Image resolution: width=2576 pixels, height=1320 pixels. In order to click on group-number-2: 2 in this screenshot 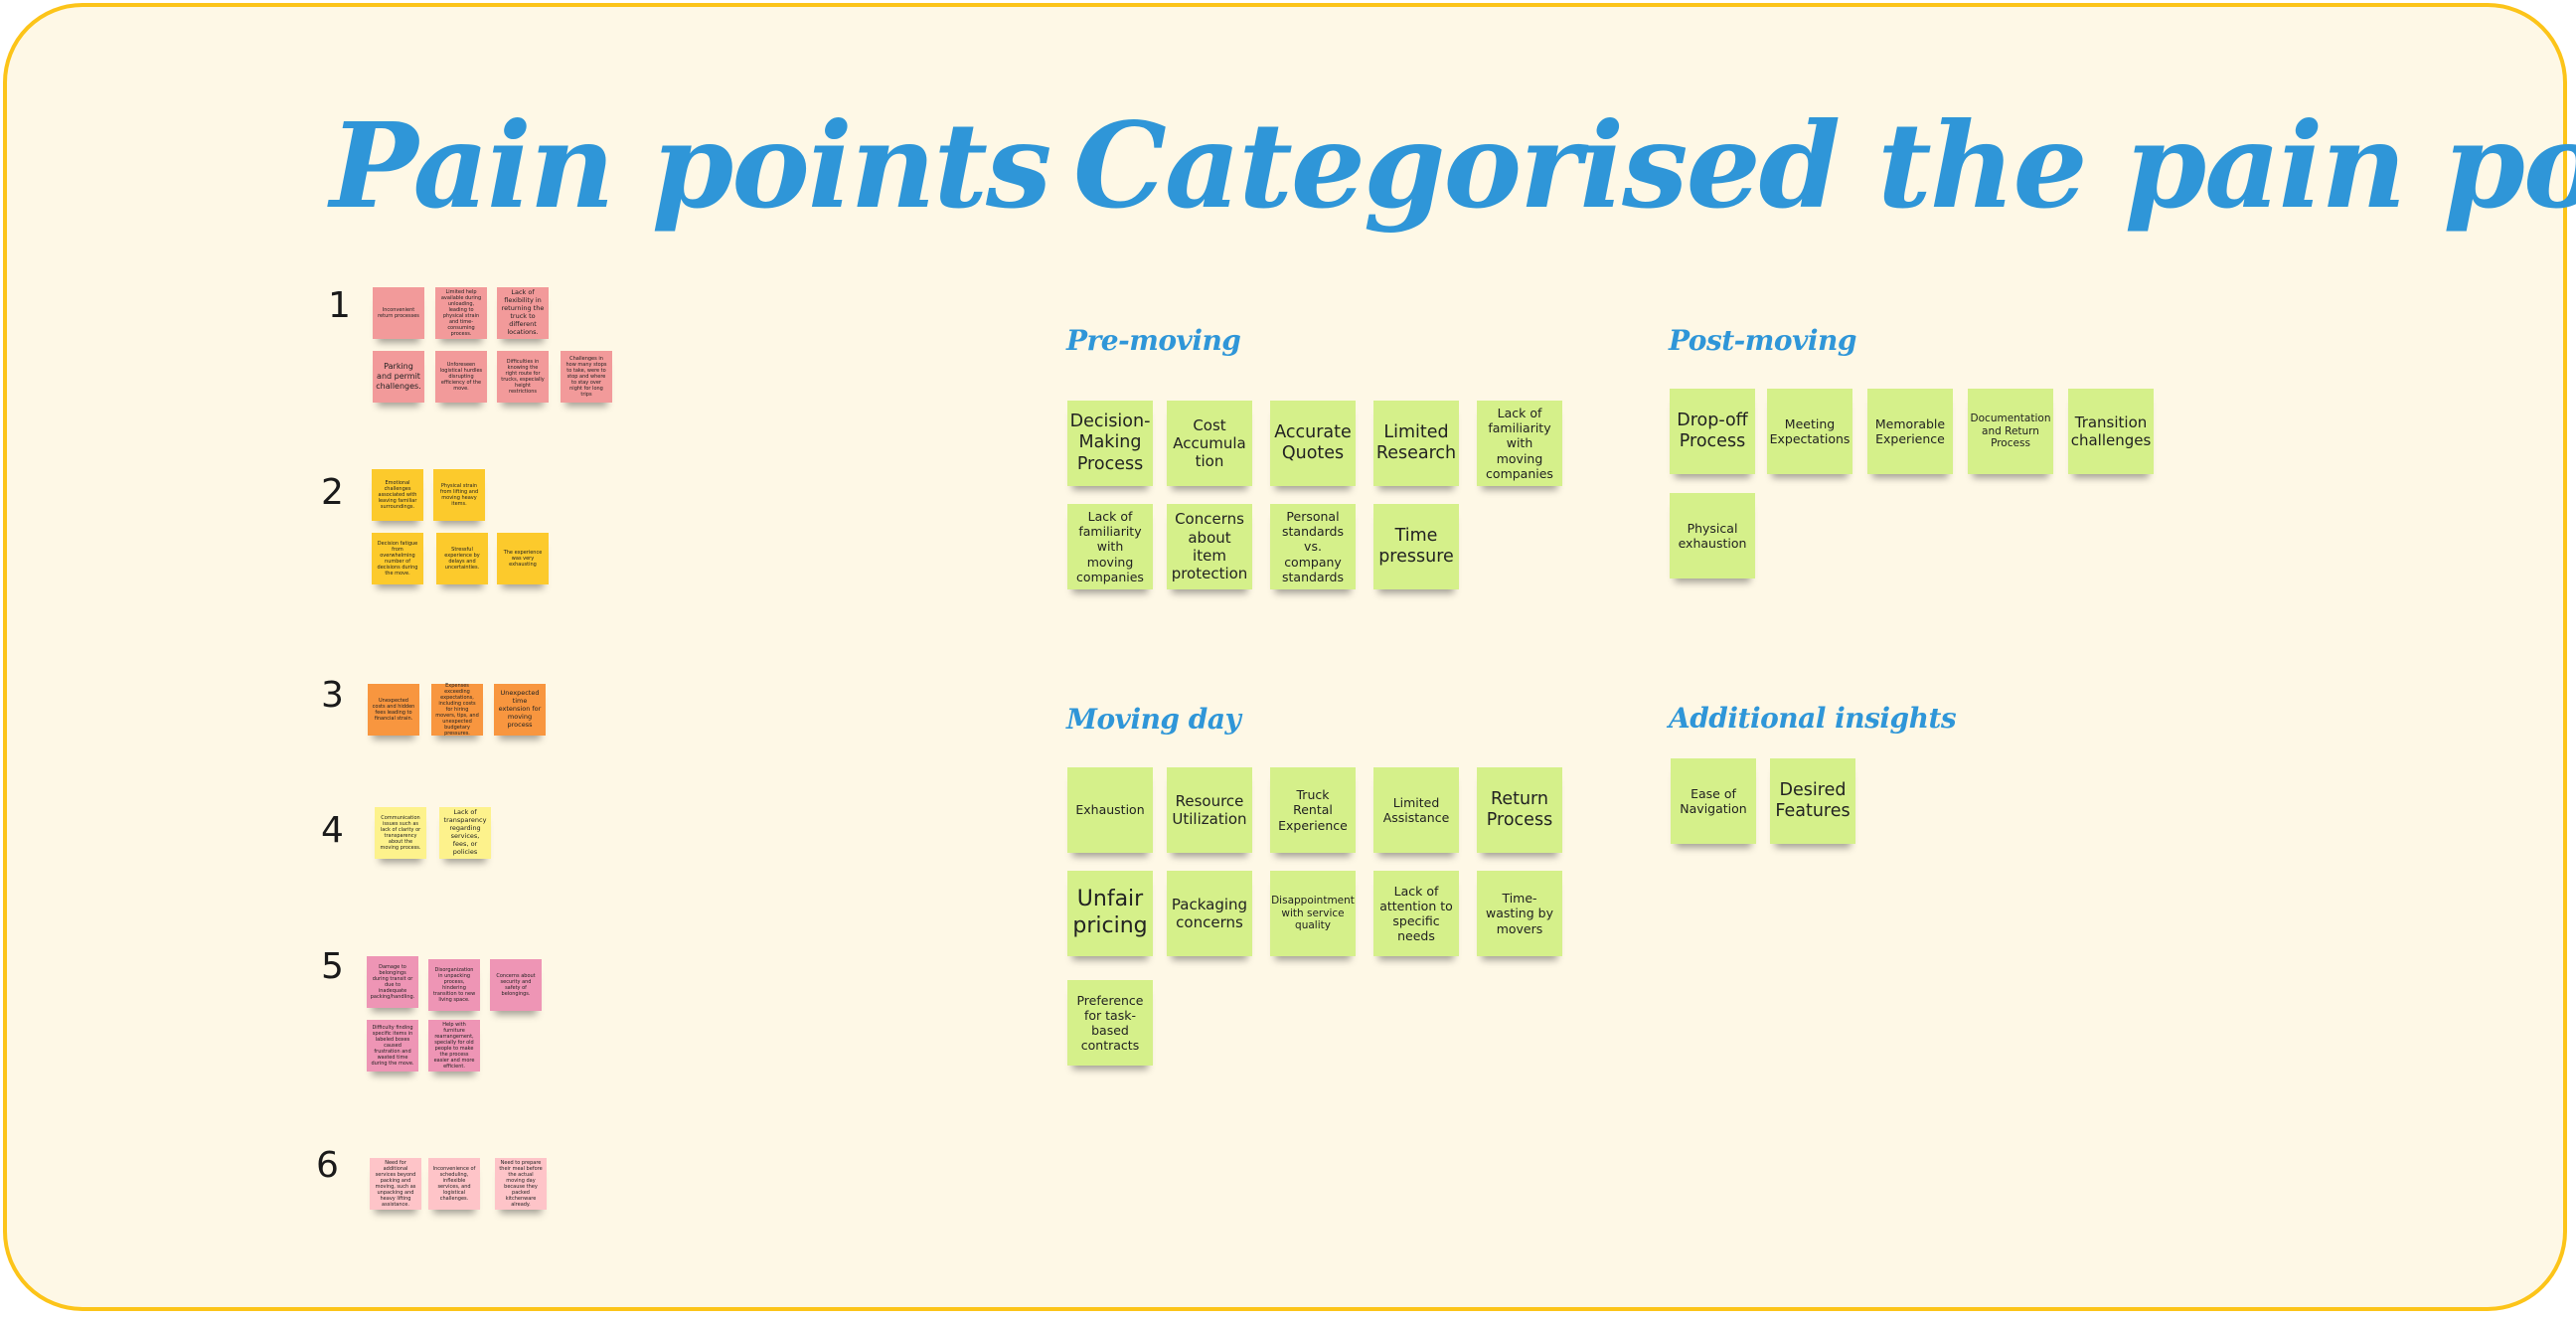, I will do `click(332, 493)`.